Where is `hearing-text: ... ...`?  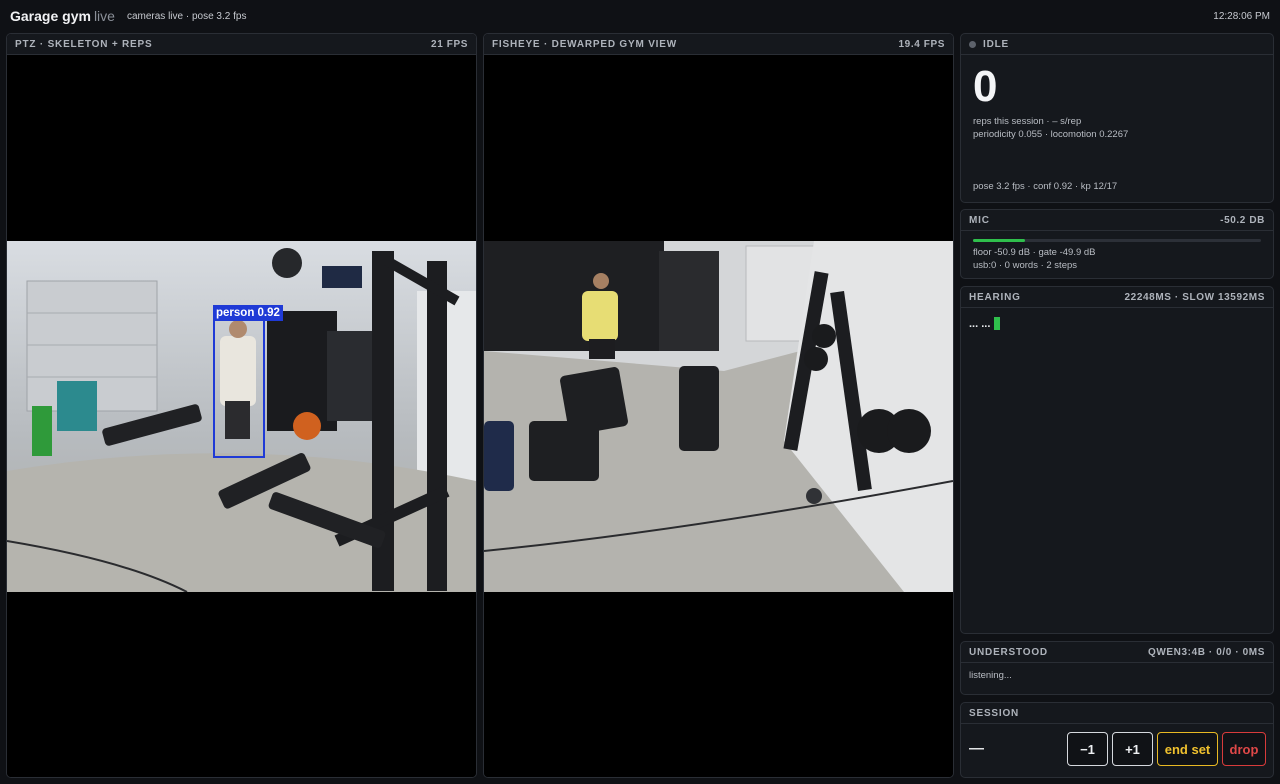
hearing-text: ... ... is located at coordinates (980, 323).